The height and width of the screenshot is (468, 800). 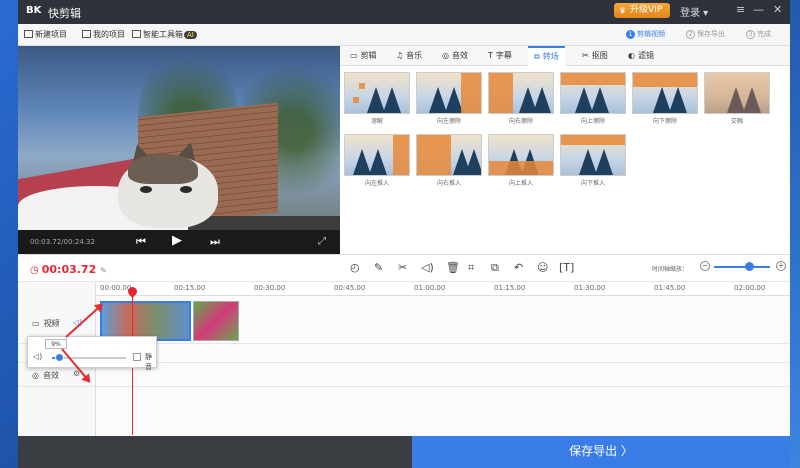 I want to click on ruler-label: 01:15.00, so click(x=510, y=288).